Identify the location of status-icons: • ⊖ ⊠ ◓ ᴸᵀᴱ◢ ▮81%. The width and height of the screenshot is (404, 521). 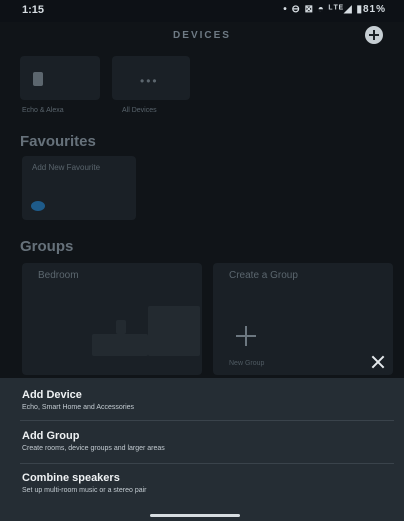
(334, 9).